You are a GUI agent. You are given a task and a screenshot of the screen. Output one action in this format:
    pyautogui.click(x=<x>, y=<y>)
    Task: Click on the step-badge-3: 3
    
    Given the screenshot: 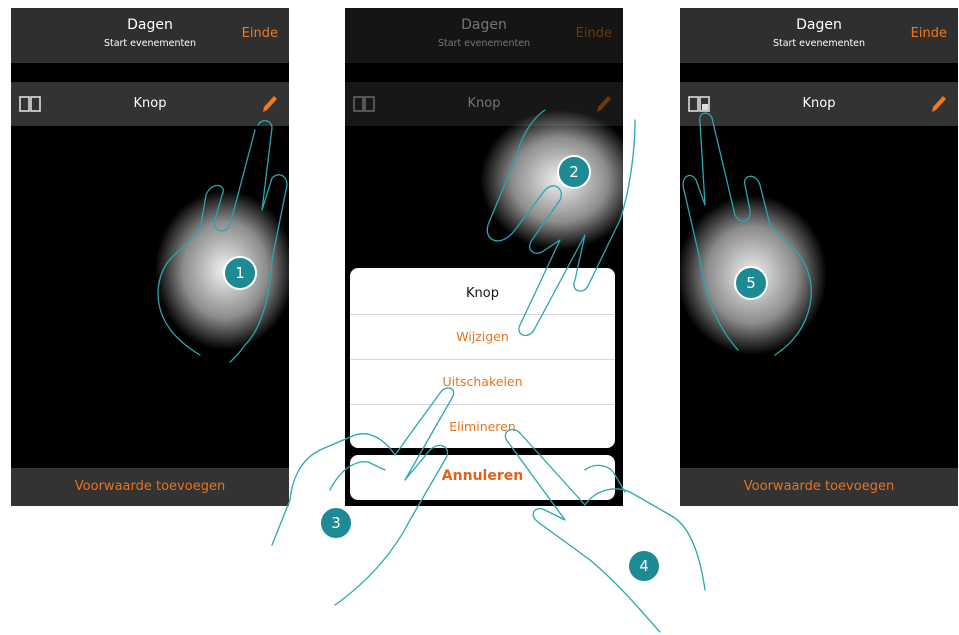 What is the action you would take?
    pyautogui.click(x=336, y=523)
    